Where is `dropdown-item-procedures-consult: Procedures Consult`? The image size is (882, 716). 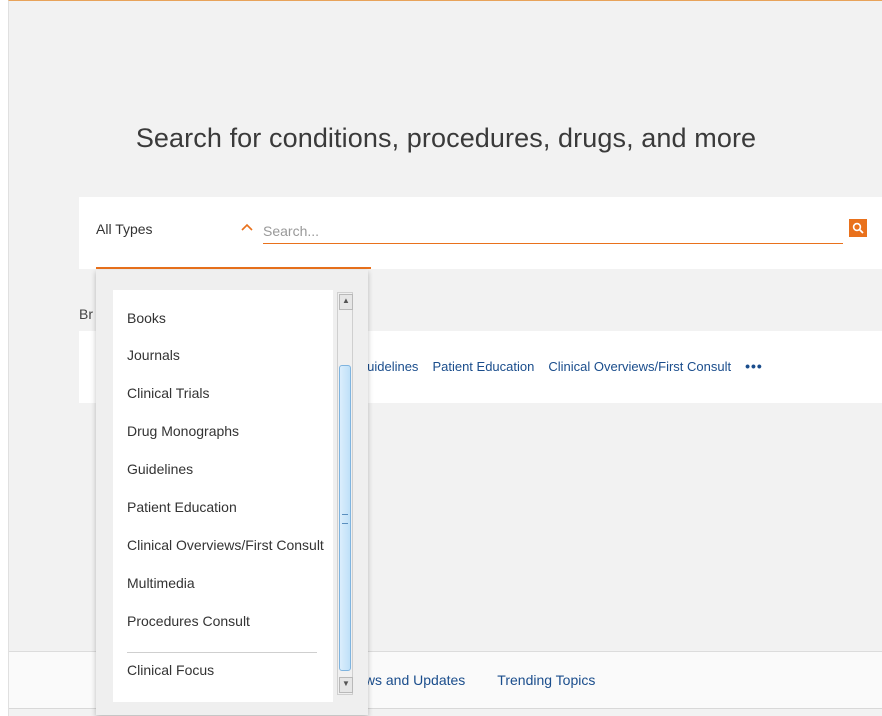 dropdown-item-procedures-consult: Procedures Consult is located at coordinates (188, 621).